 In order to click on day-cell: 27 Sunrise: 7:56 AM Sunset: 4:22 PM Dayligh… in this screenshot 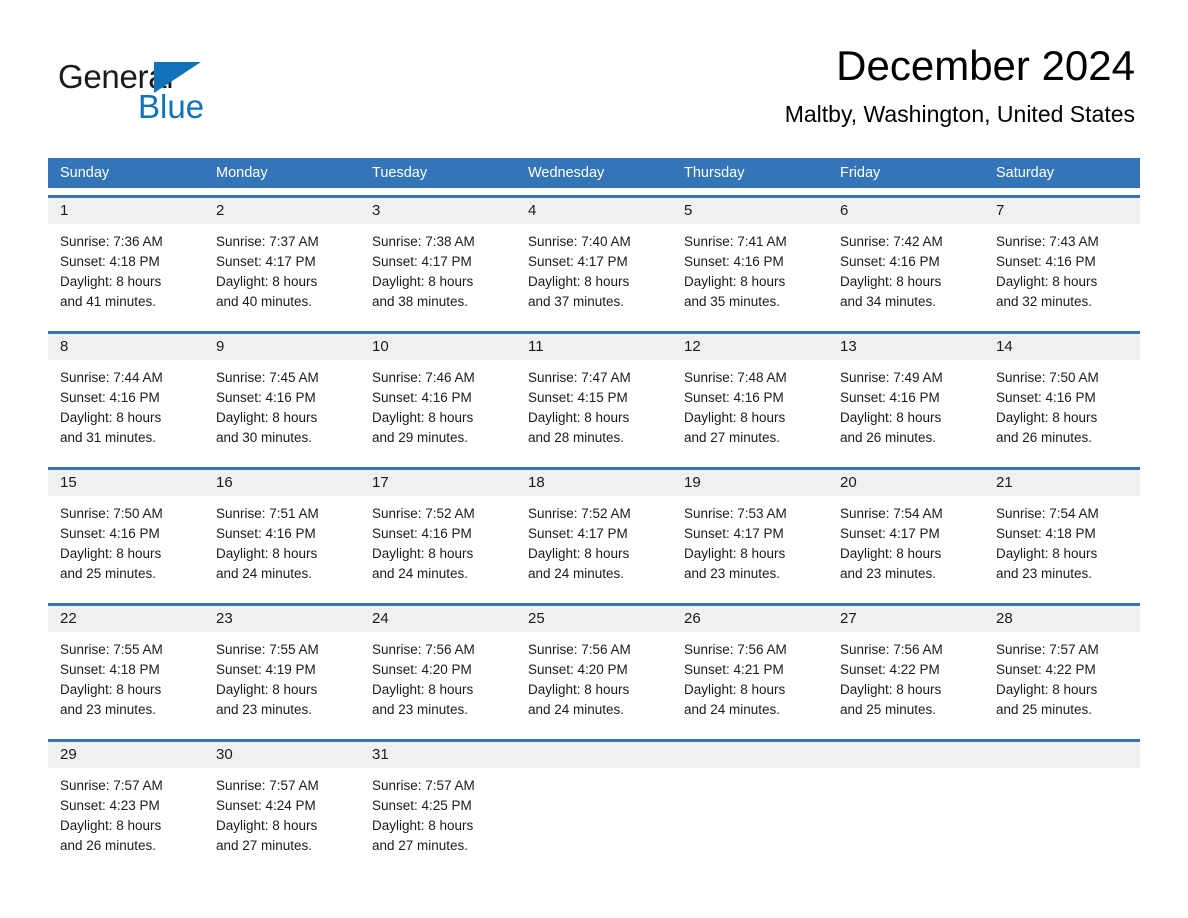, I will do `click(906, 669)`.